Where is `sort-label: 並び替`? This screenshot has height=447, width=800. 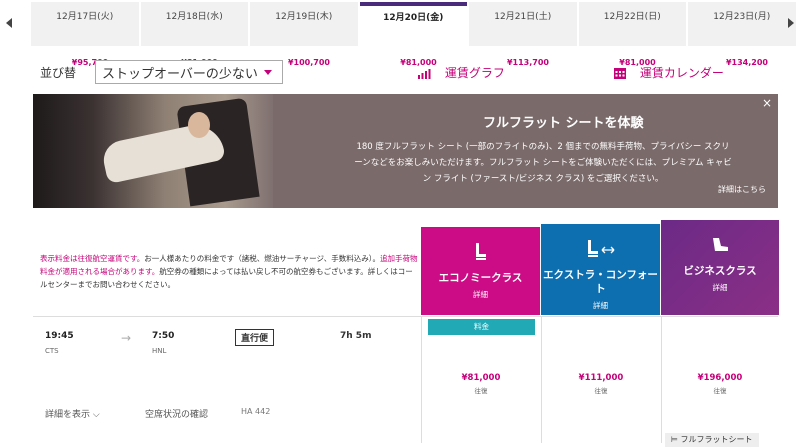
sort-label: 並び替 is located at coordinates (58, 73).